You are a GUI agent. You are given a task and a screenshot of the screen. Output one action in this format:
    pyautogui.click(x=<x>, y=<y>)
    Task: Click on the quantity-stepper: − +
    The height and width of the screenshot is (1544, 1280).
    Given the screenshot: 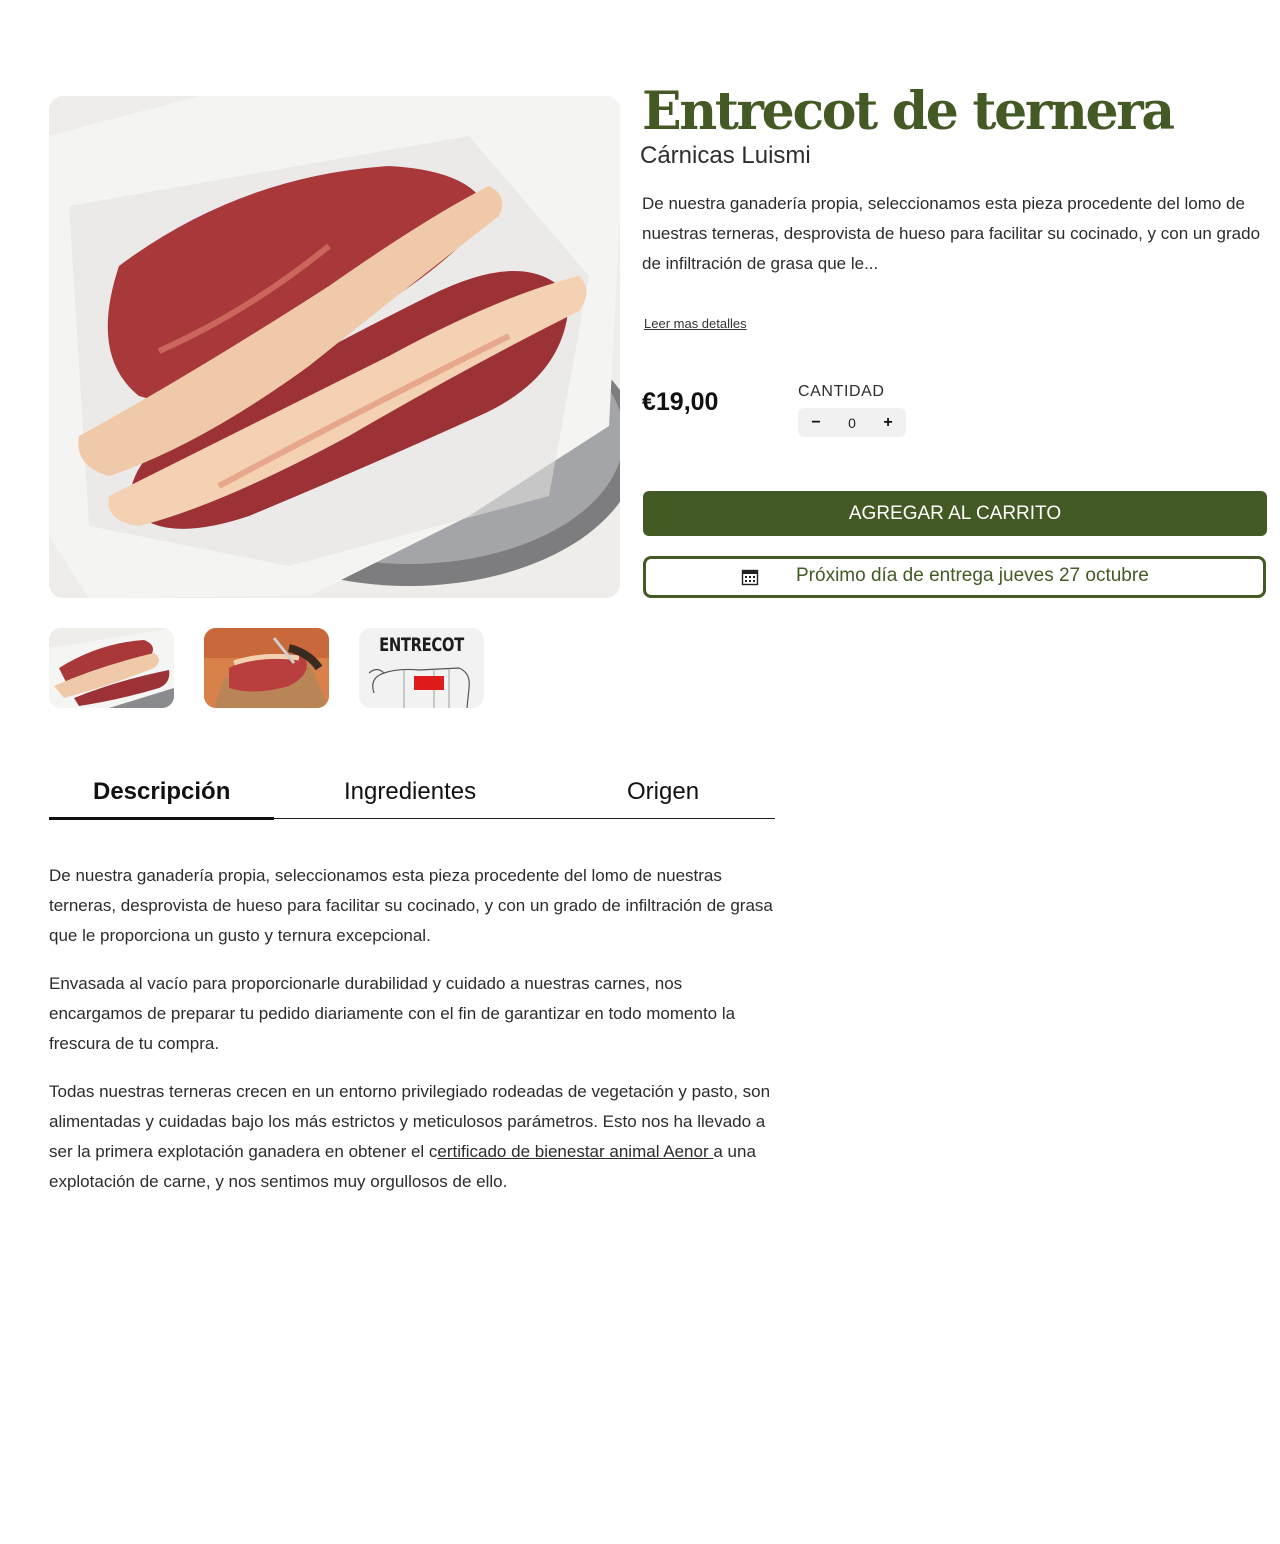 What is the action you would take?
    pyautogui.click(x=852, y=422)
    